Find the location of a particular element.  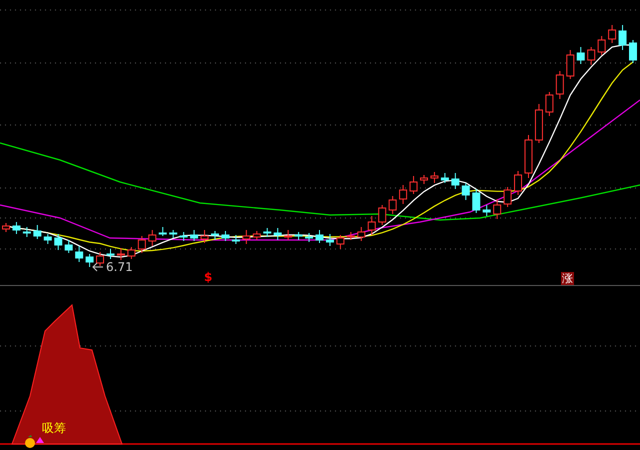

indicator-label: 吸筹 is located at coordinates (54, 428).